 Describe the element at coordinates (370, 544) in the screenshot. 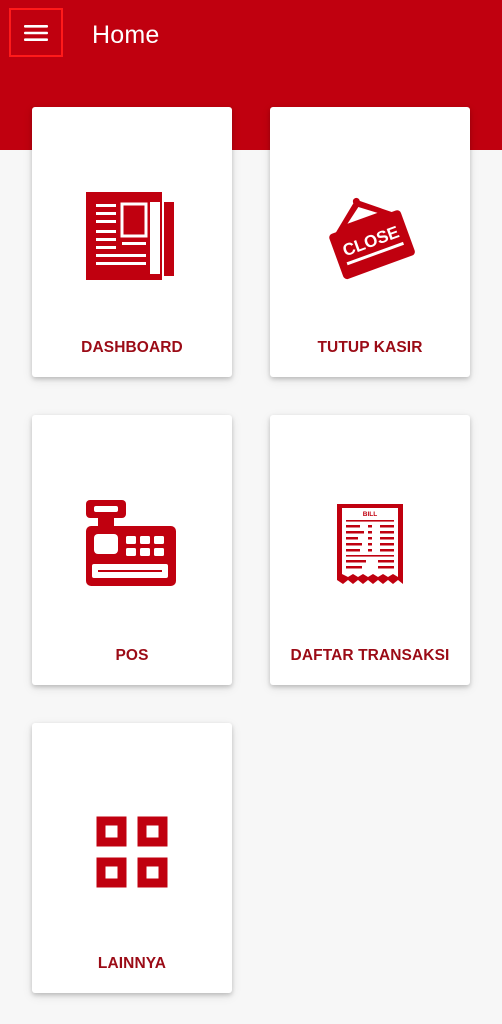

I see `bill-receipt-icon: BILL` at that location.